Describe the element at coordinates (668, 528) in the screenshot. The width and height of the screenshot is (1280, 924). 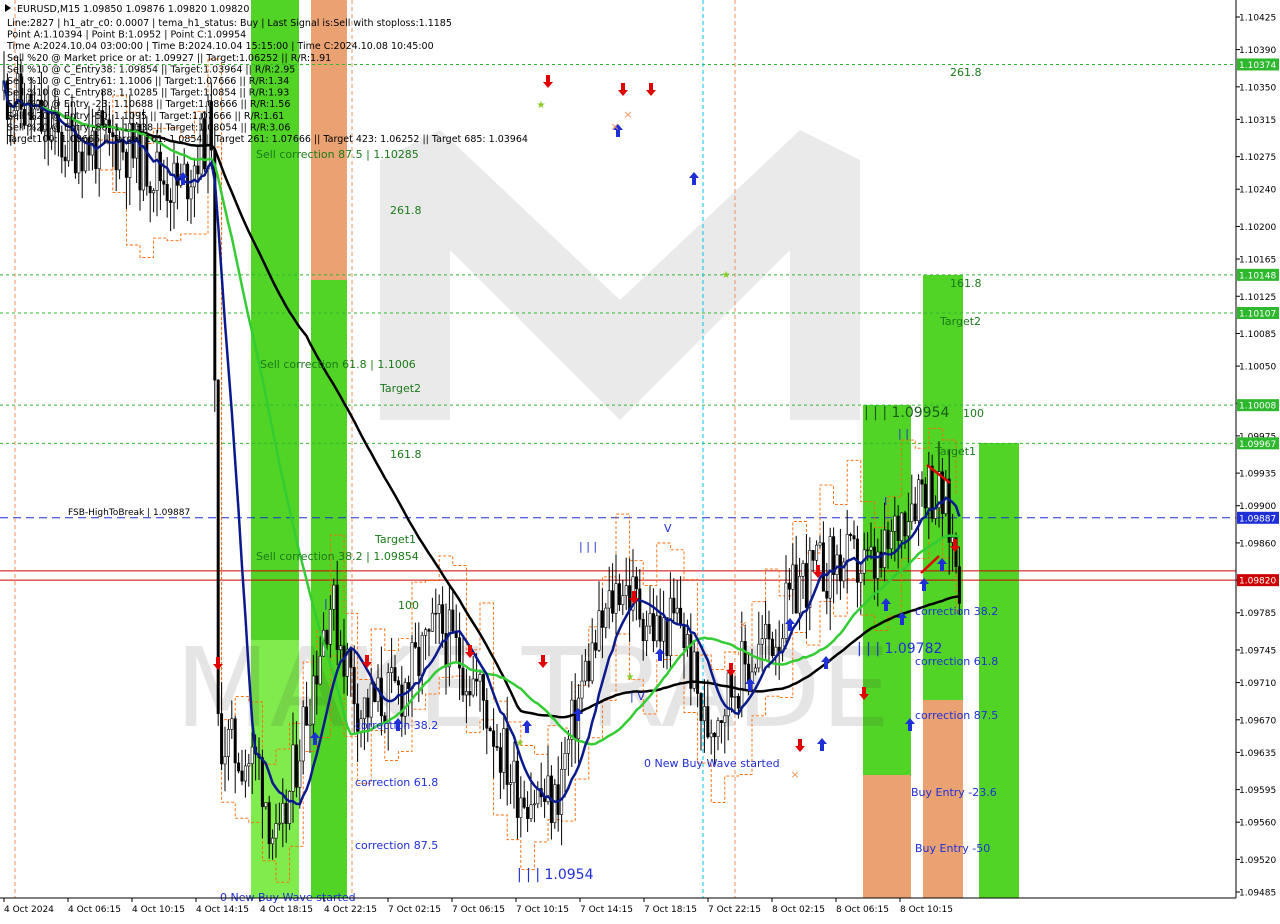
I see `chart-annotation-label: V` at that location.